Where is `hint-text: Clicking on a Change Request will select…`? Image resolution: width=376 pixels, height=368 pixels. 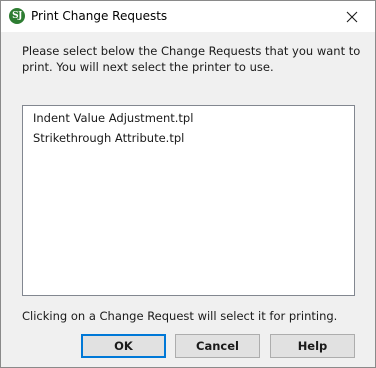 hint-text: Clicking on a Change Request will select… is located at coordinates (180, 316).